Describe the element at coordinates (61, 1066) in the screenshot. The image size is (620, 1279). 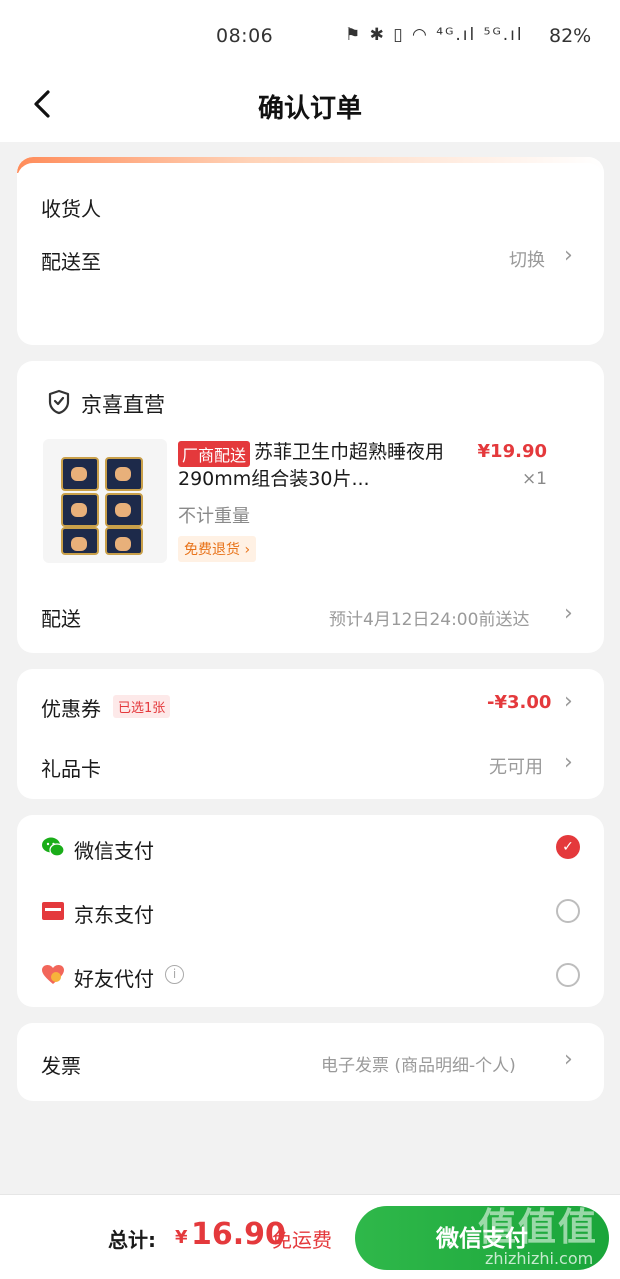
I see `invoice-label: 发票` at that location.